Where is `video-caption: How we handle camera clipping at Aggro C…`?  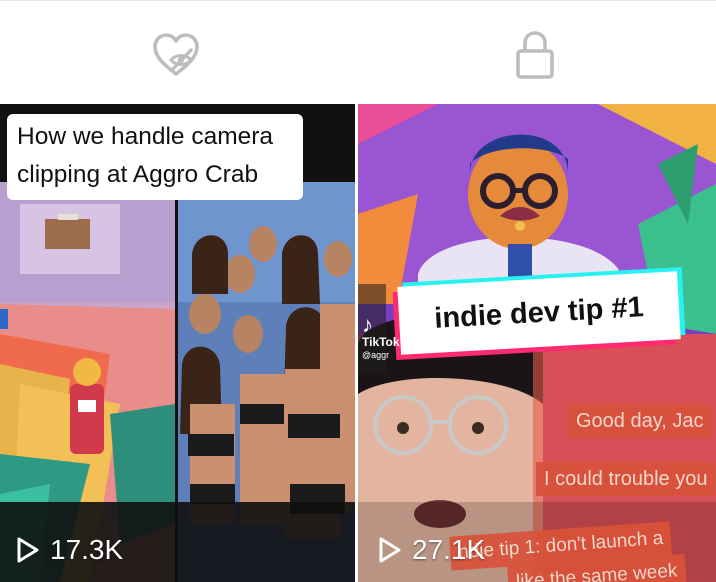 video-caption: How we handle camera clipping at Aggro C… is located at coordinates (155, 157).